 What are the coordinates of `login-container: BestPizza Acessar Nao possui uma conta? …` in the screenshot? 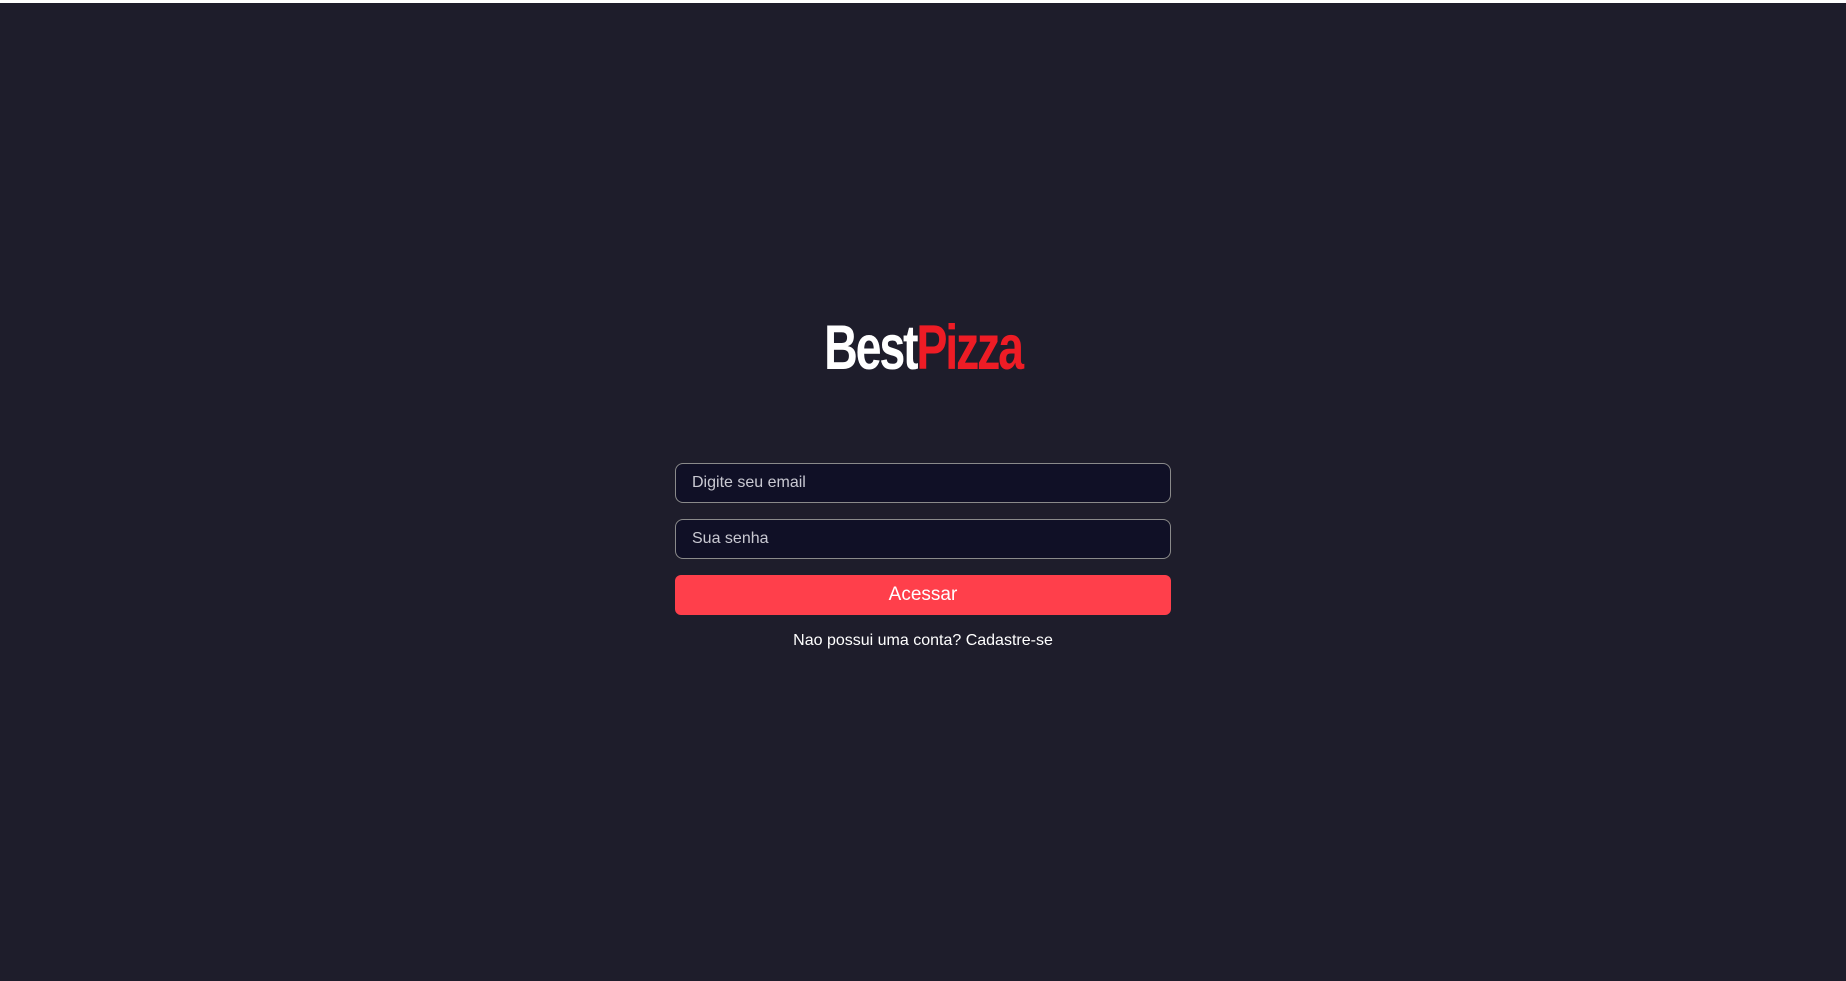 It's located at (923, 484).